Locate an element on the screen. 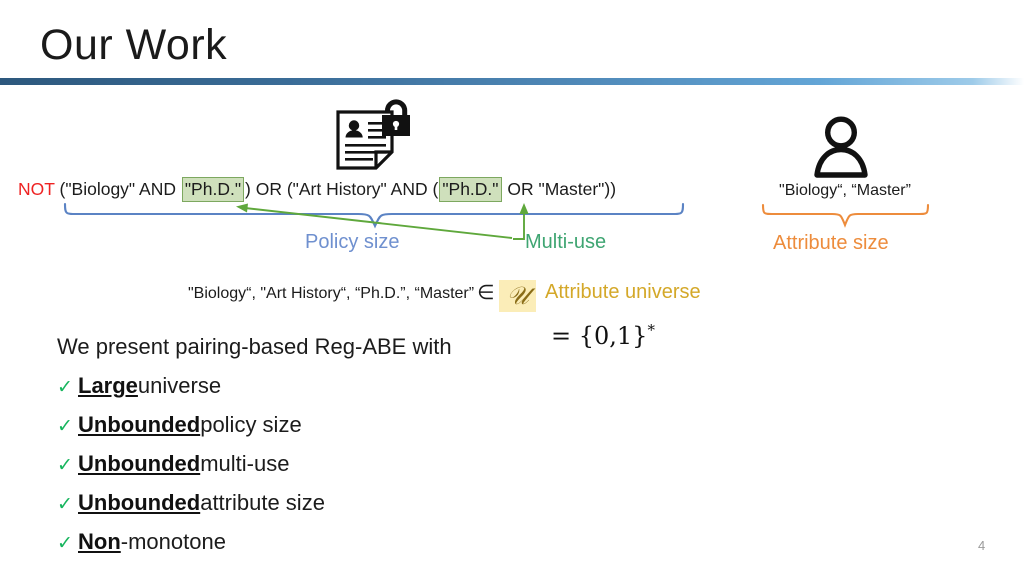 The height and width of the screenshot is (576, 1024). page-title: Our Work is located at coordinates (134, 45).